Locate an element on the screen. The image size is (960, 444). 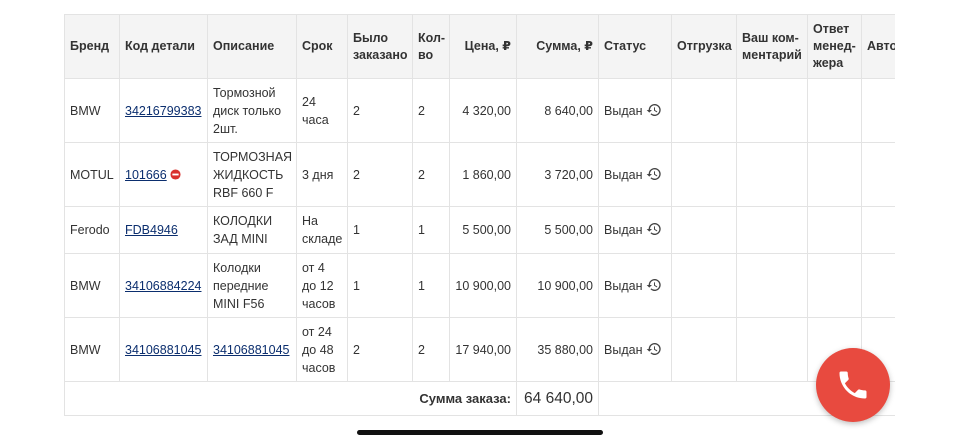
part-code-cell: 34106881045 is located at coordinates (163, 349).